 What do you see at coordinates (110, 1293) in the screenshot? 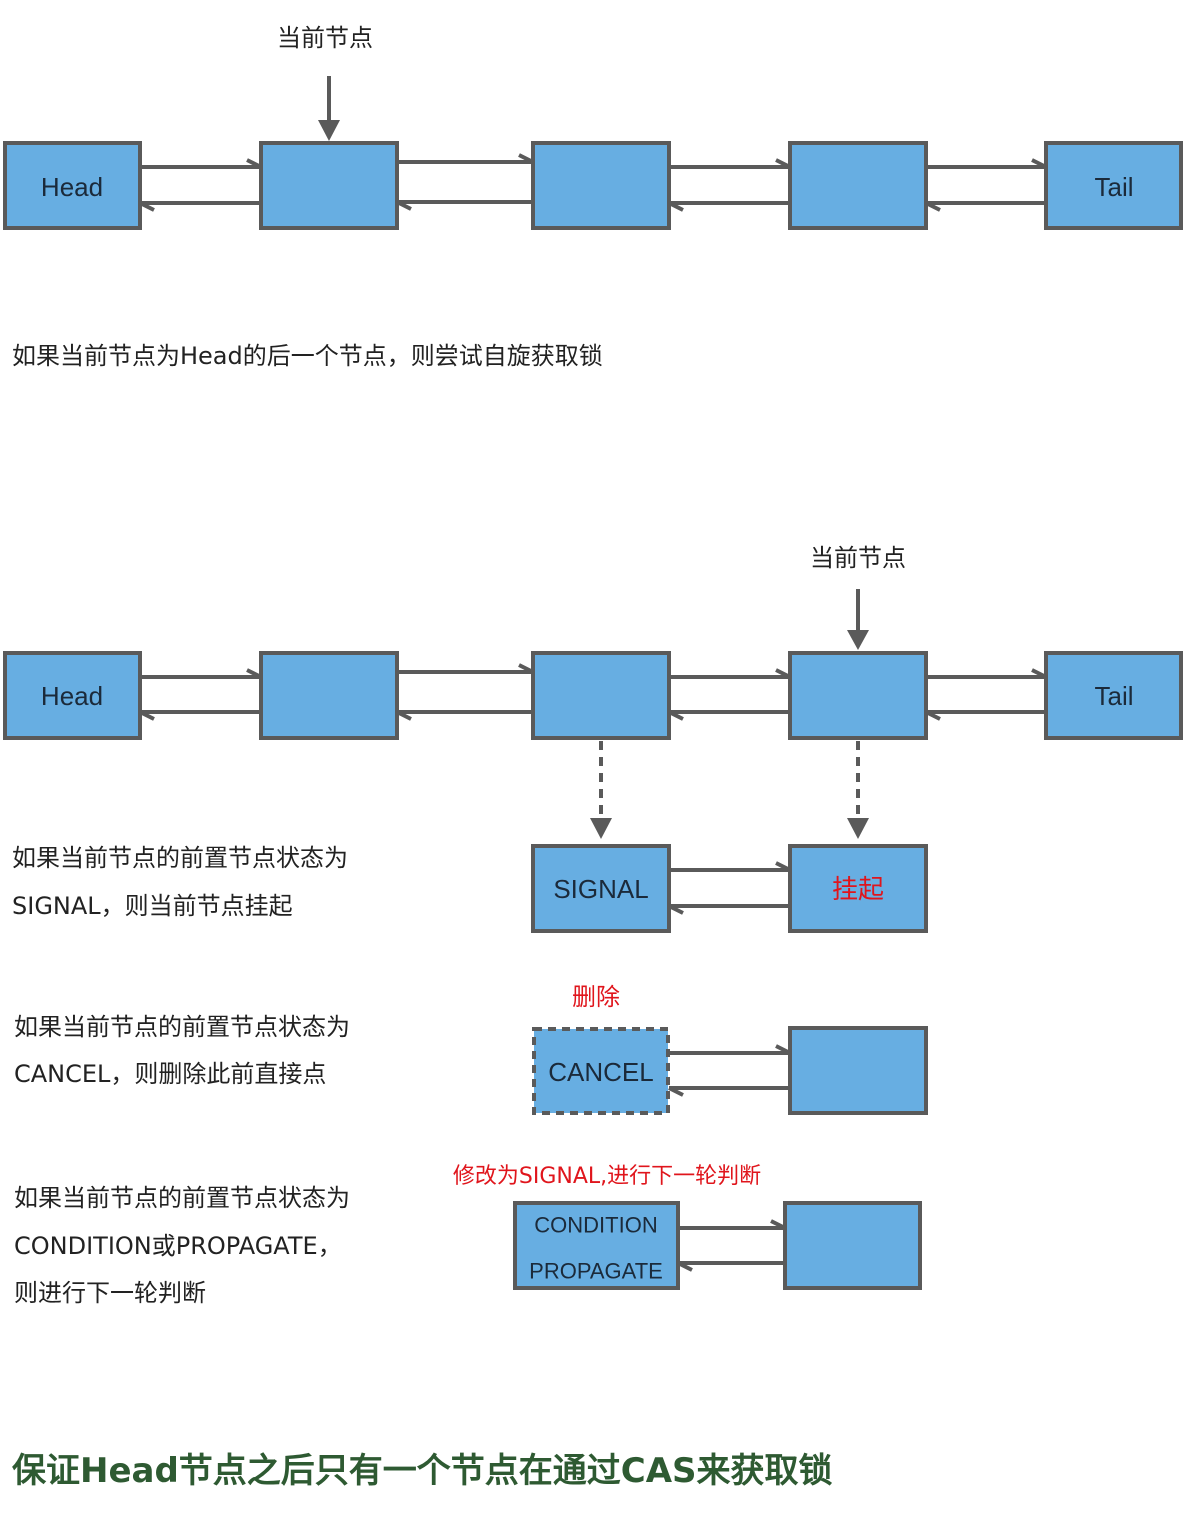
I see `case-description-line: 则进行下一轮判断` at bounding box center [110, 1293].